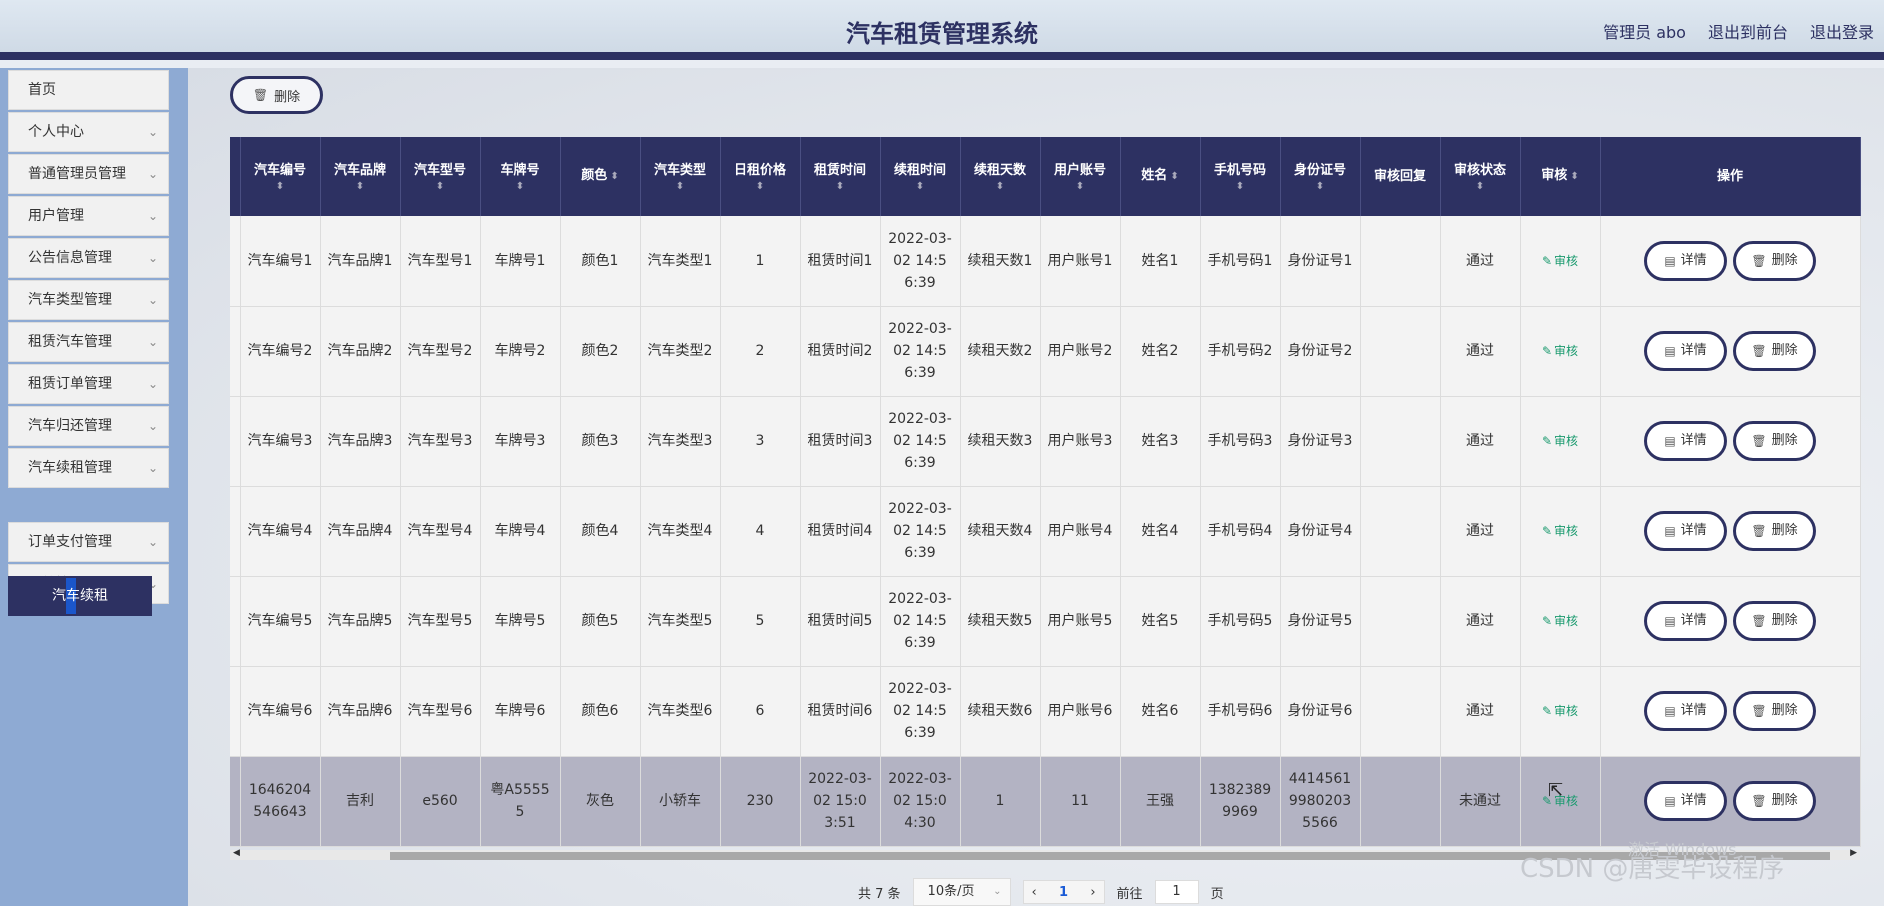 This screenshot has width=1884, height=906. Describe the element at coordinates (88, 90) in the screenshot. I see `sidebar-item: 首页` at that location.